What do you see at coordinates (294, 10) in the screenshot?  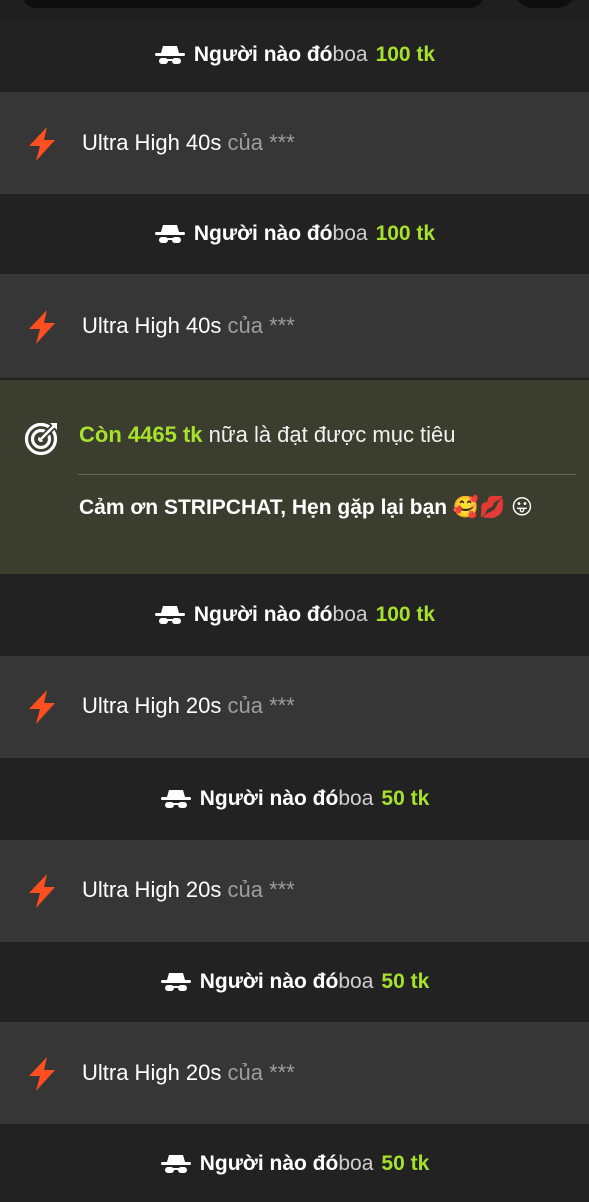 I see `top-bar` at bounding box center [294, 10].